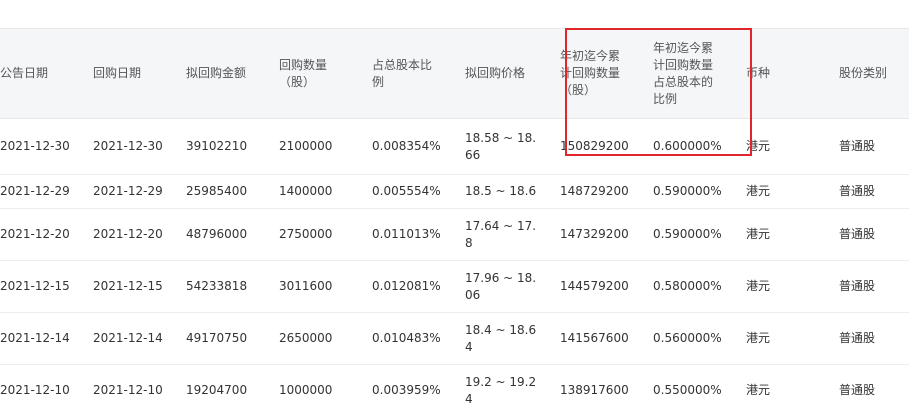  I want to click on header-quantity: 回购数量 （股）, so click(325, 73).